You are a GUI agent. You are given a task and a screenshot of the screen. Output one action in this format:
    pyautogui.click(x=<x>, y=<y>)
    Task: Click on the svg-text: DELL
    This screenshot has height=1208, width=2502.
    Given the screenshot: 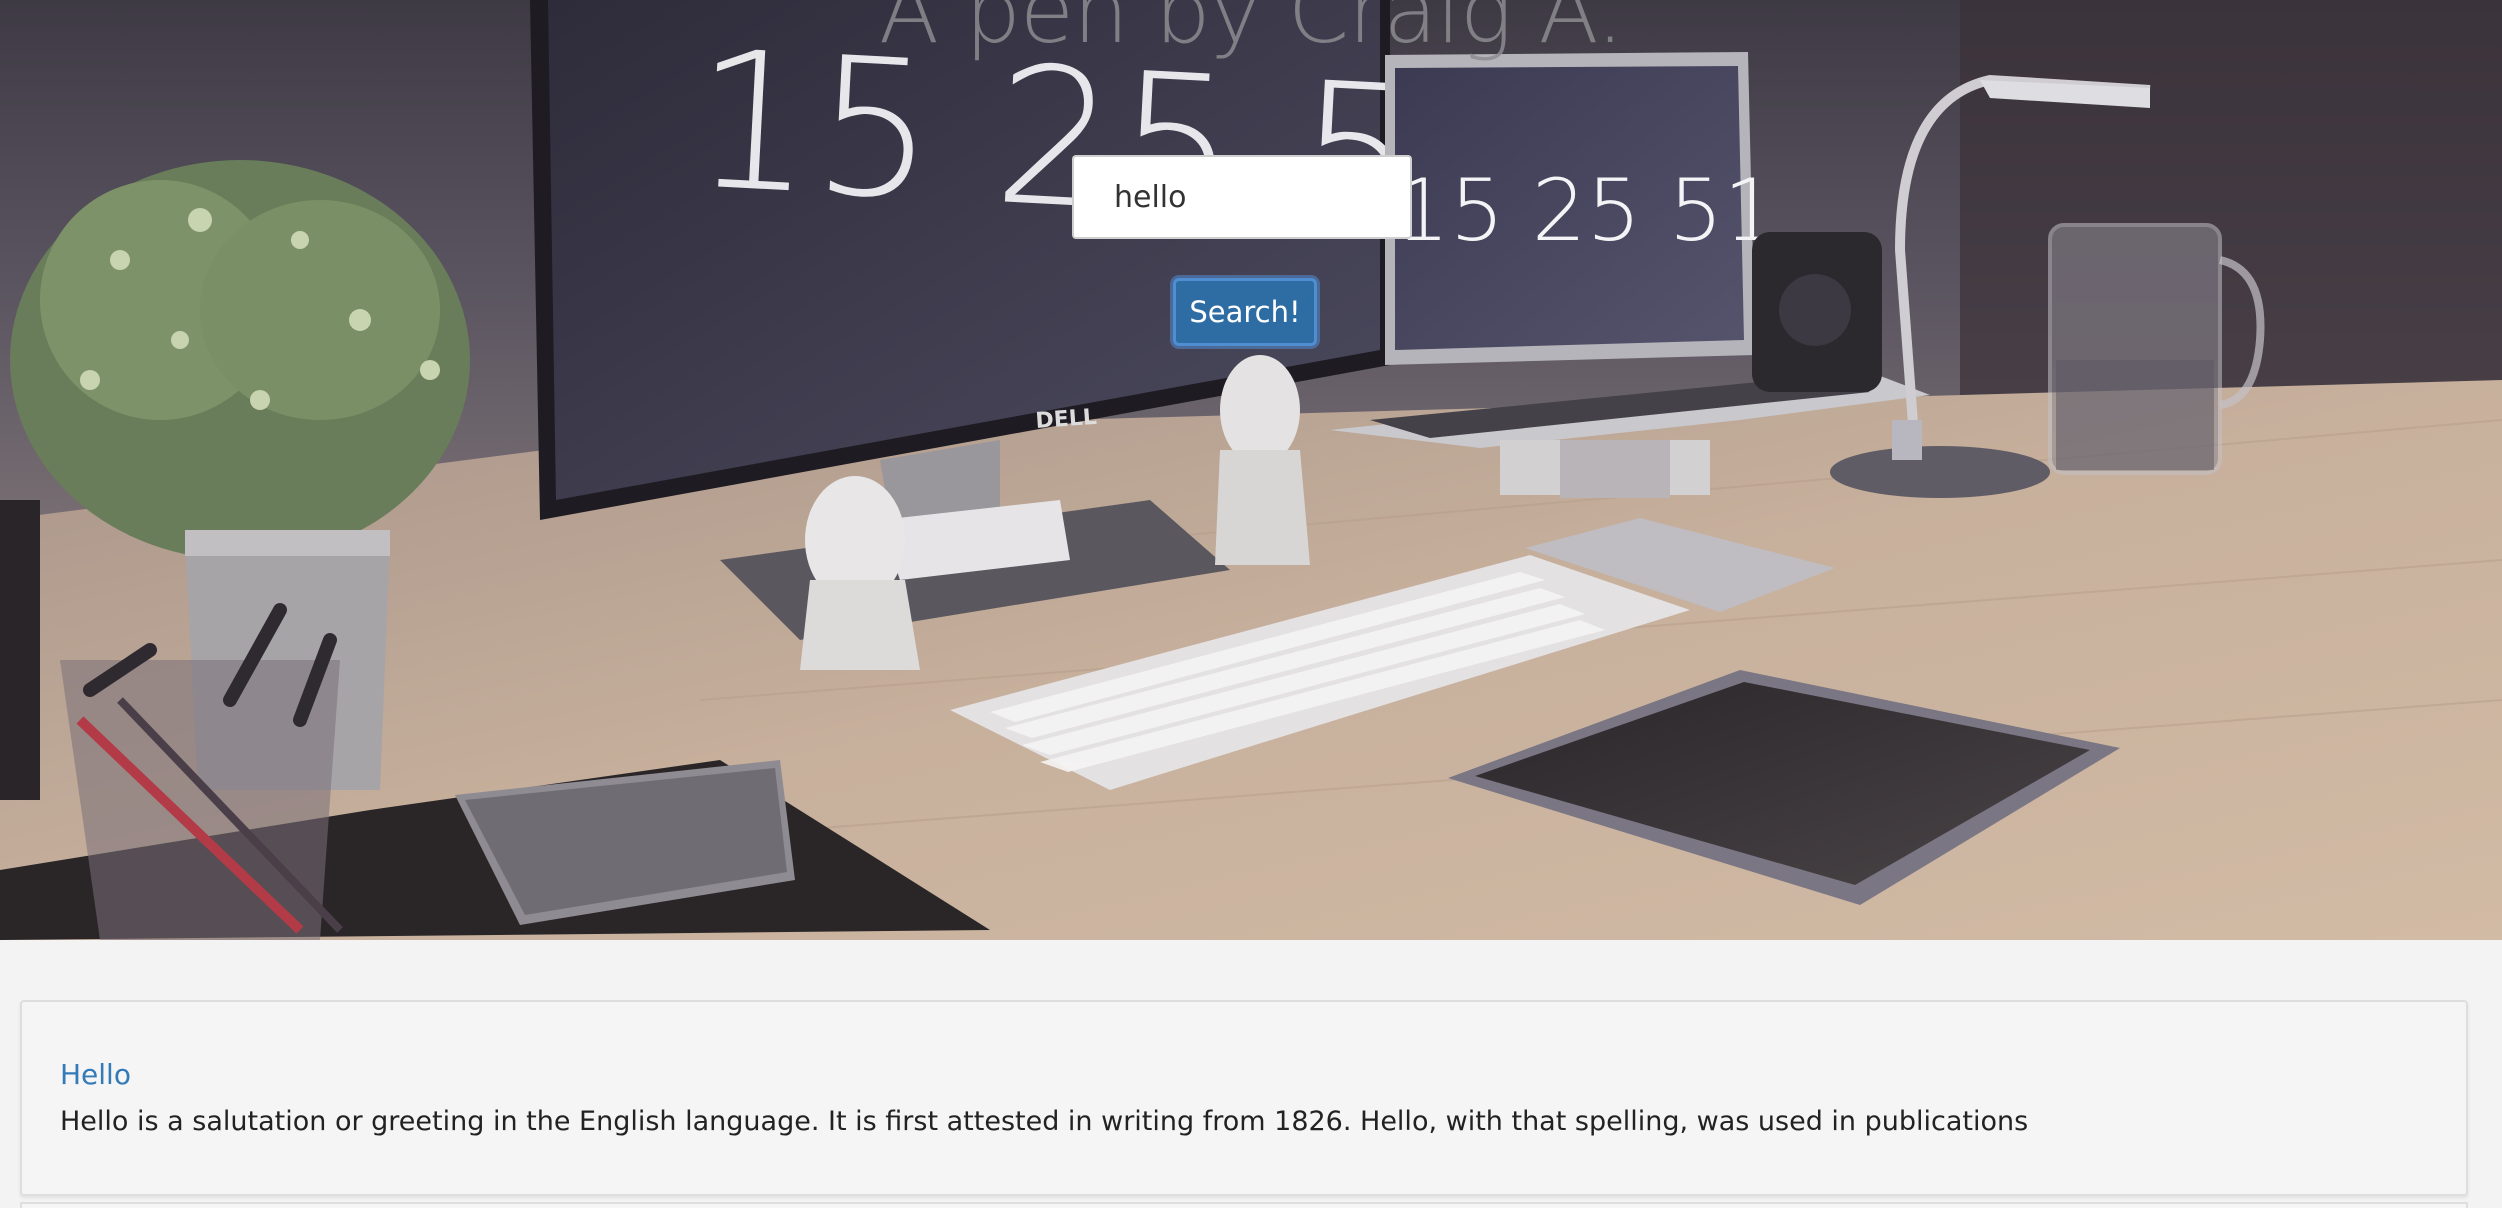 What is the action you would take?
    pyautogui.click(x=1066, y=419)
    